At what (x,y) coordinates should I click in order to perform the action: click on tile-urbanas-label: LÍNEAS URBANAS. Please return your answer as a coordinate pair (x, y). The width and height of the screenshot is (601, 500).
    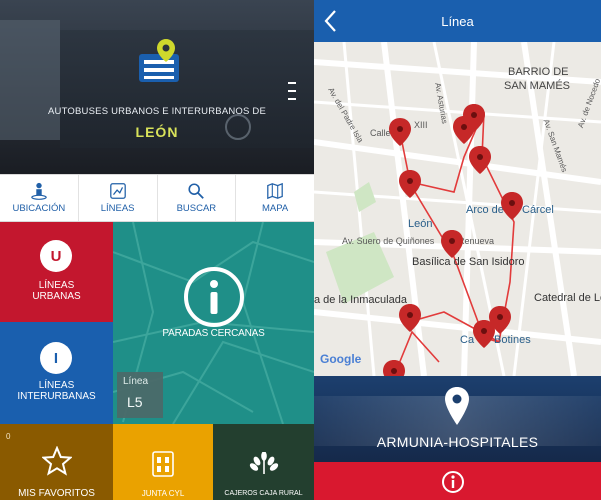
    Looking at the image, I should click on (56, 291).